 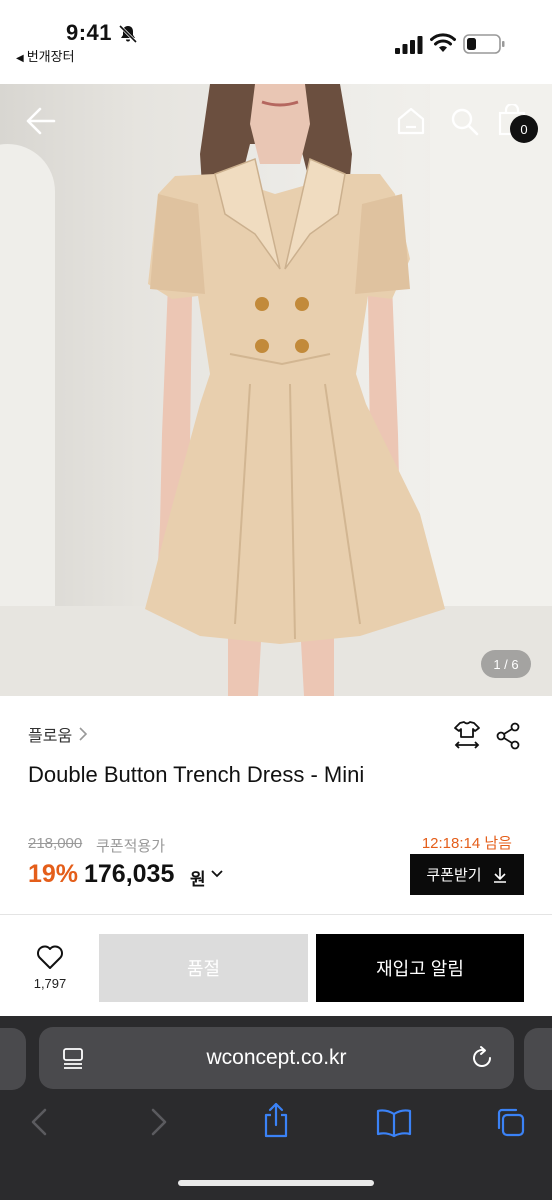 I want to click on reload-icon, so click(x=482, y=1058).